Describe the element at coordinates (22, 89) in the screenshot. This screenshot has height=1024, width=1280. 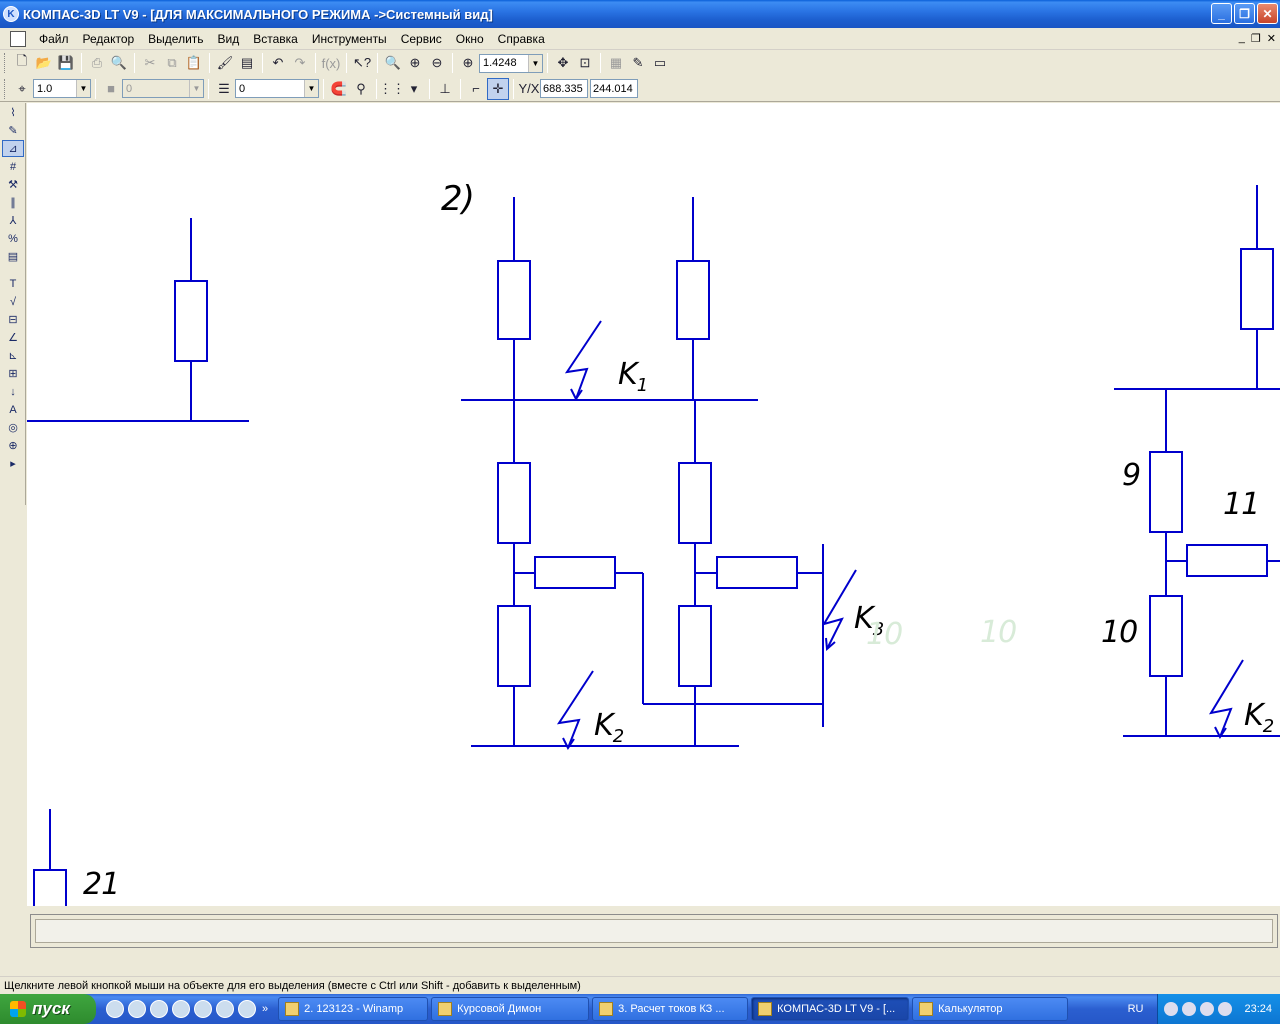
I see `cursor-step-icon: ⌖` at that location.